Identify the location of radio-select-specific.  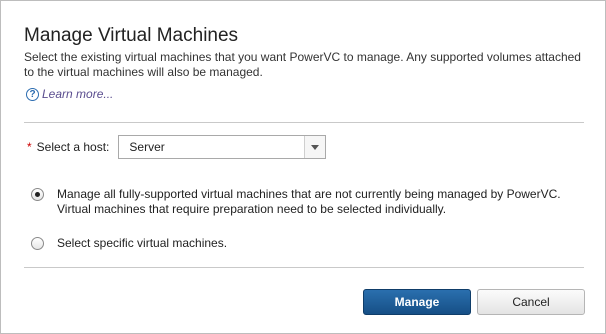
(37, 243).